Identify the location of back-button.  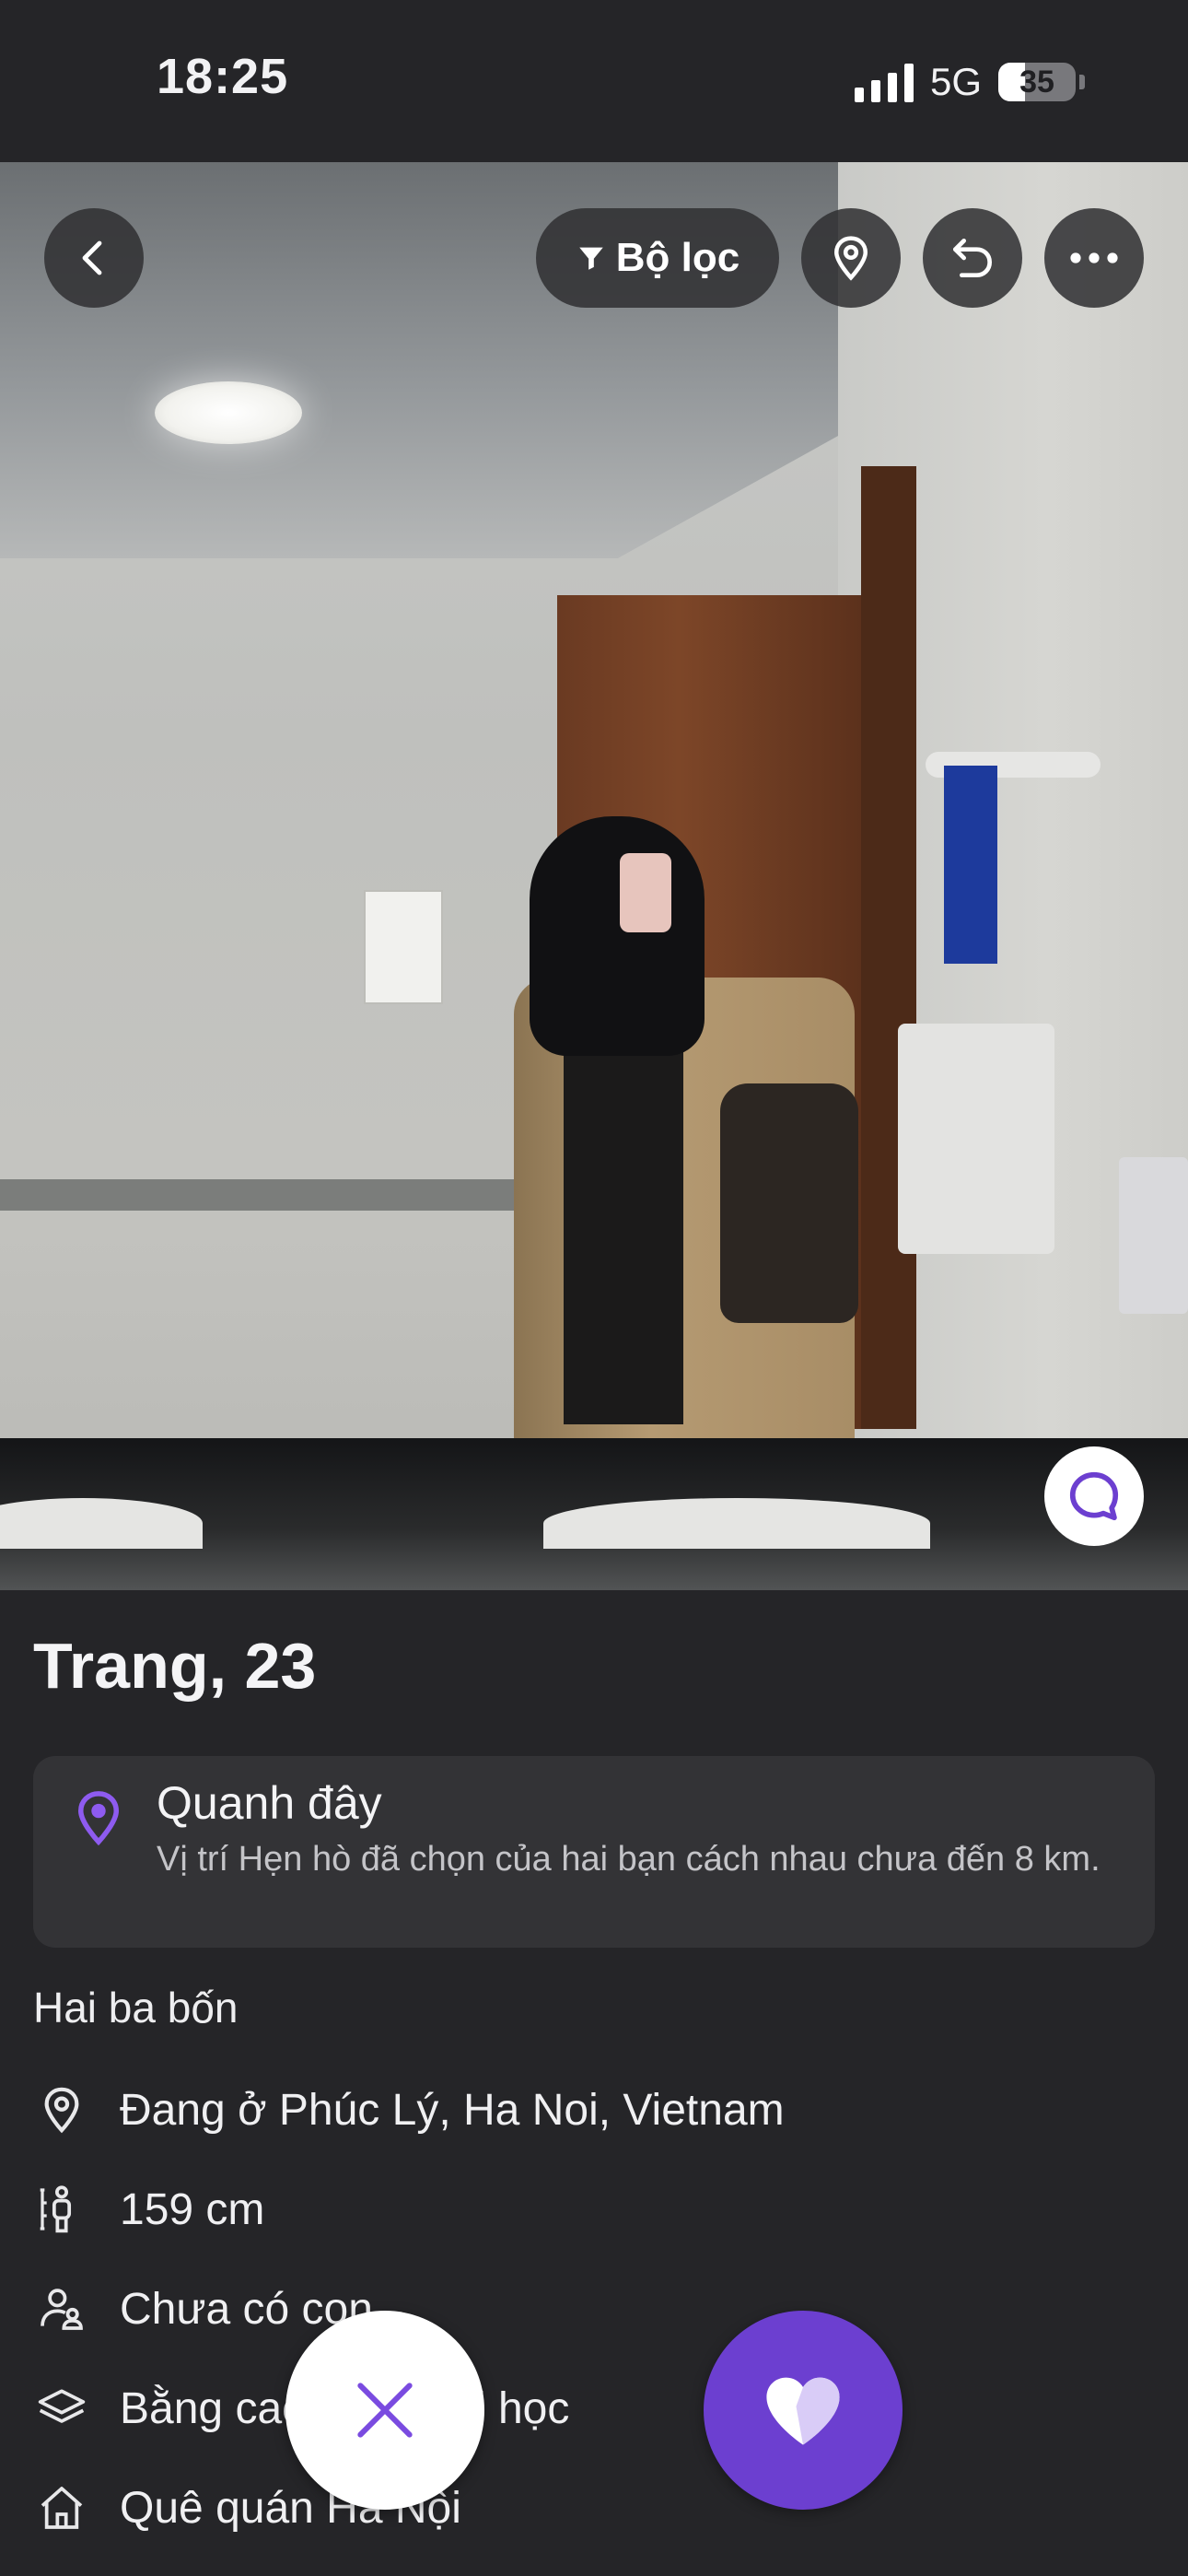
(94, 258).